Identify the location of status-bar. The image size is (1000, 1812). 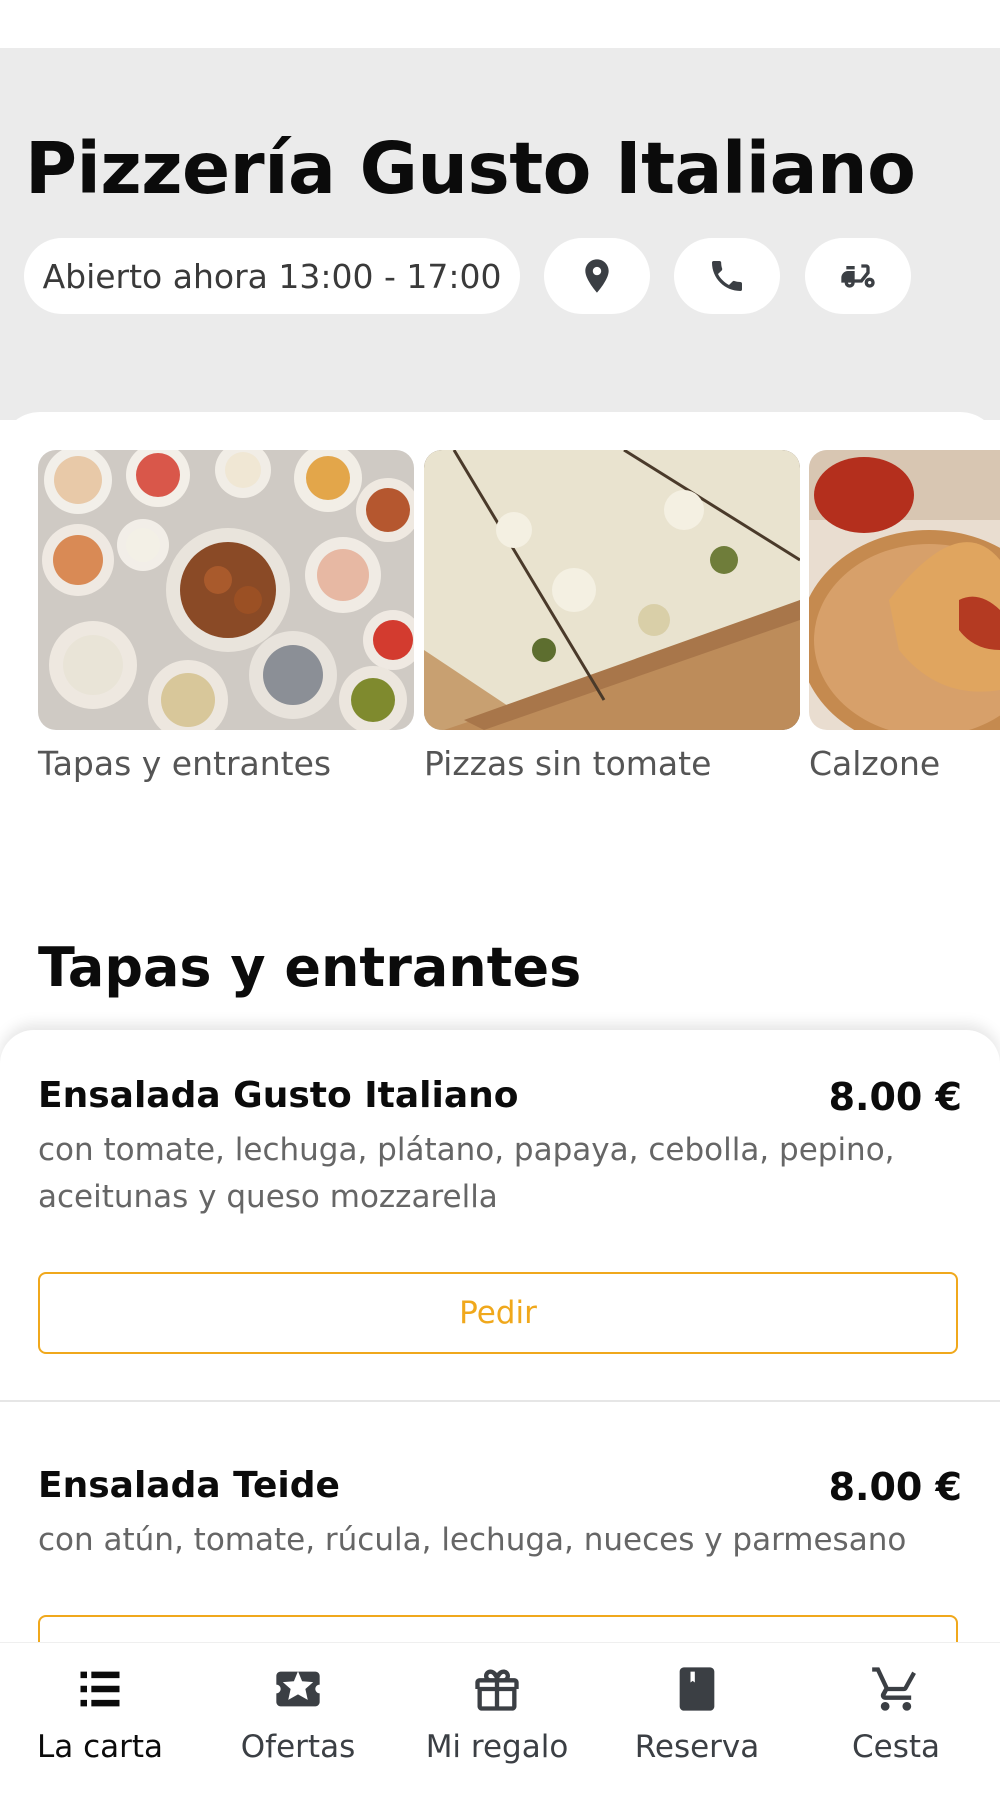
(500, 24).